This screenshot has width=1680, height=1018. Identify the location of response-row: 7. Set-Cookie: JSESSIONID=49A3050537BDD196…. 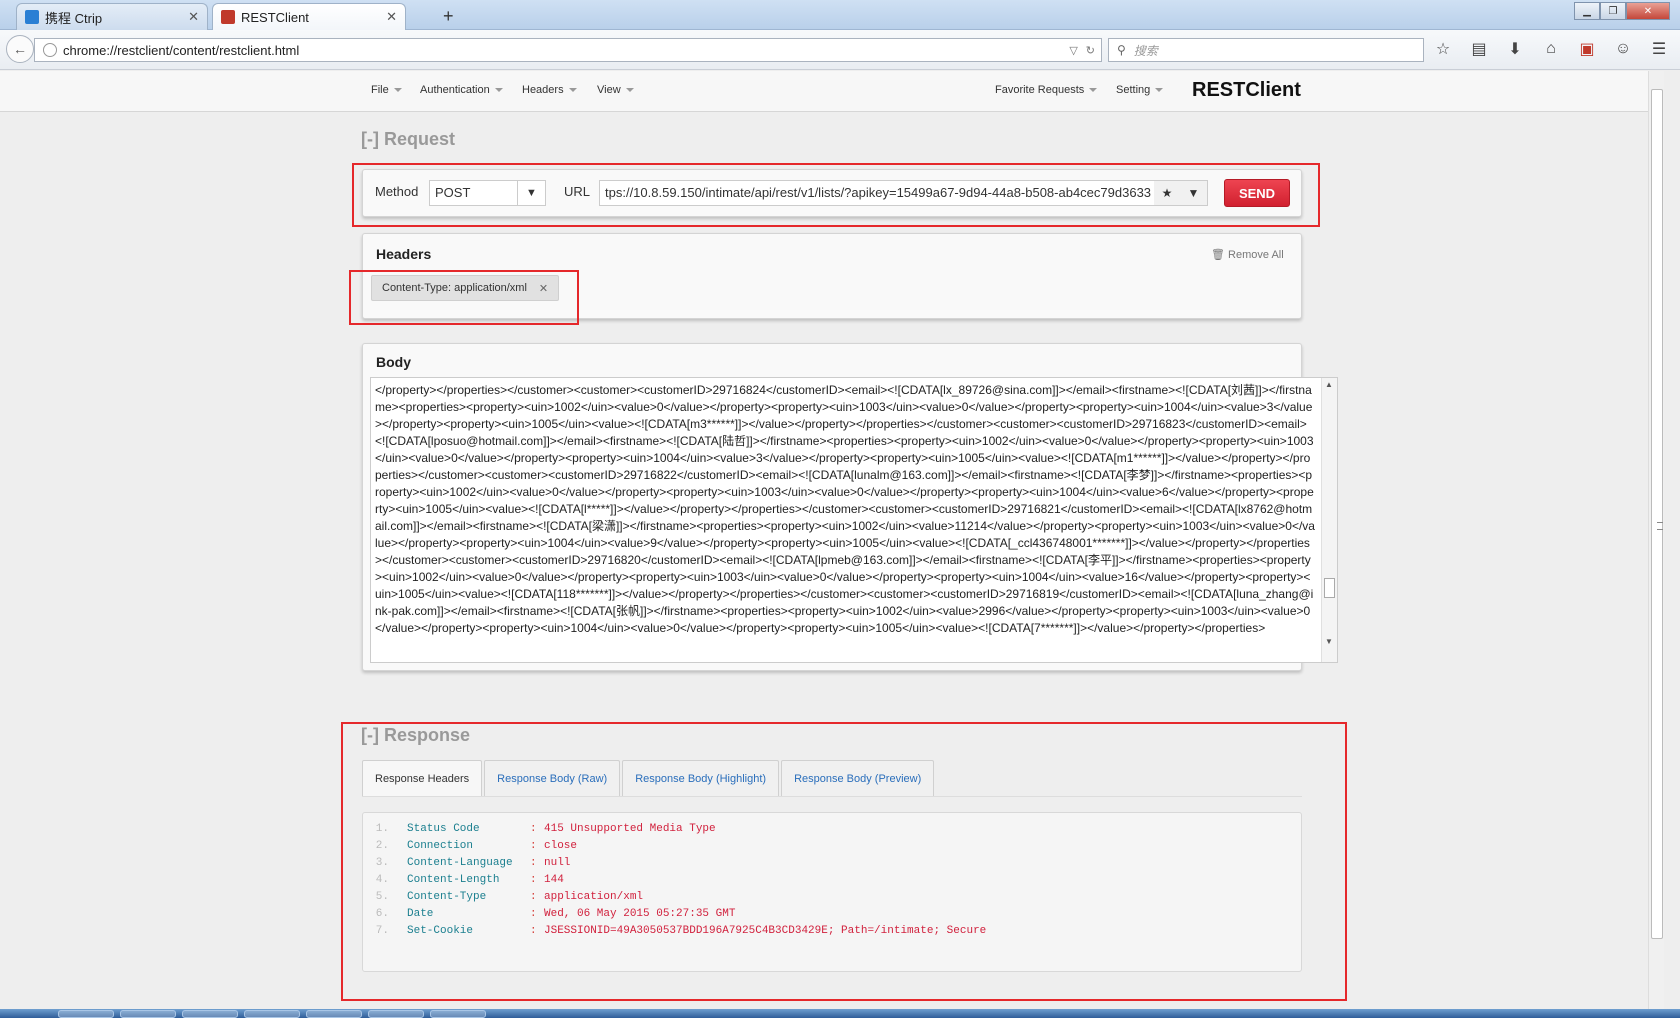
(681, 931).